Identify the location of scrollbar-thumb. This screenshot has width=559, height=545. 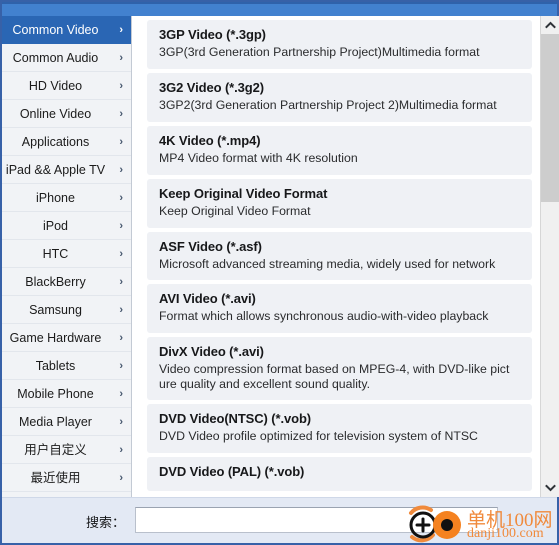
(550, 118).